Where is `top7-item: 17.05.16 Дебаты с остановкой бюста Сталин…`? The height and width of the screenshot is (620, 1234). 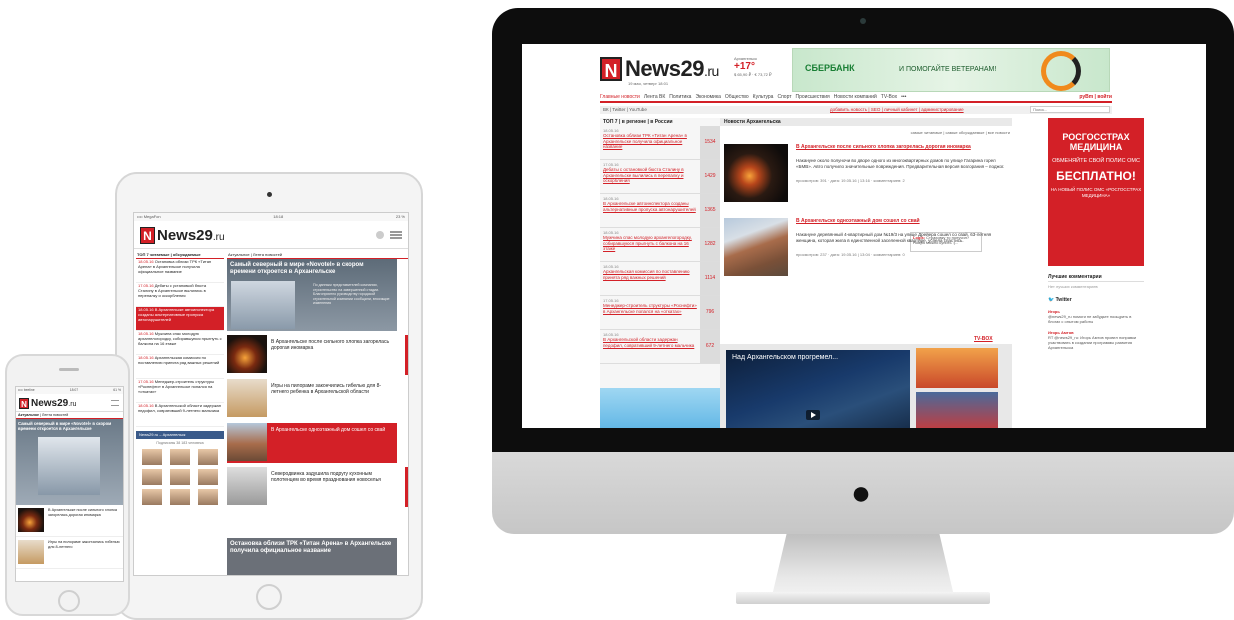
top7-item: 17.05.16 Дебаты с остановкой бюста Сталин… is located at coordinates (660, 177).